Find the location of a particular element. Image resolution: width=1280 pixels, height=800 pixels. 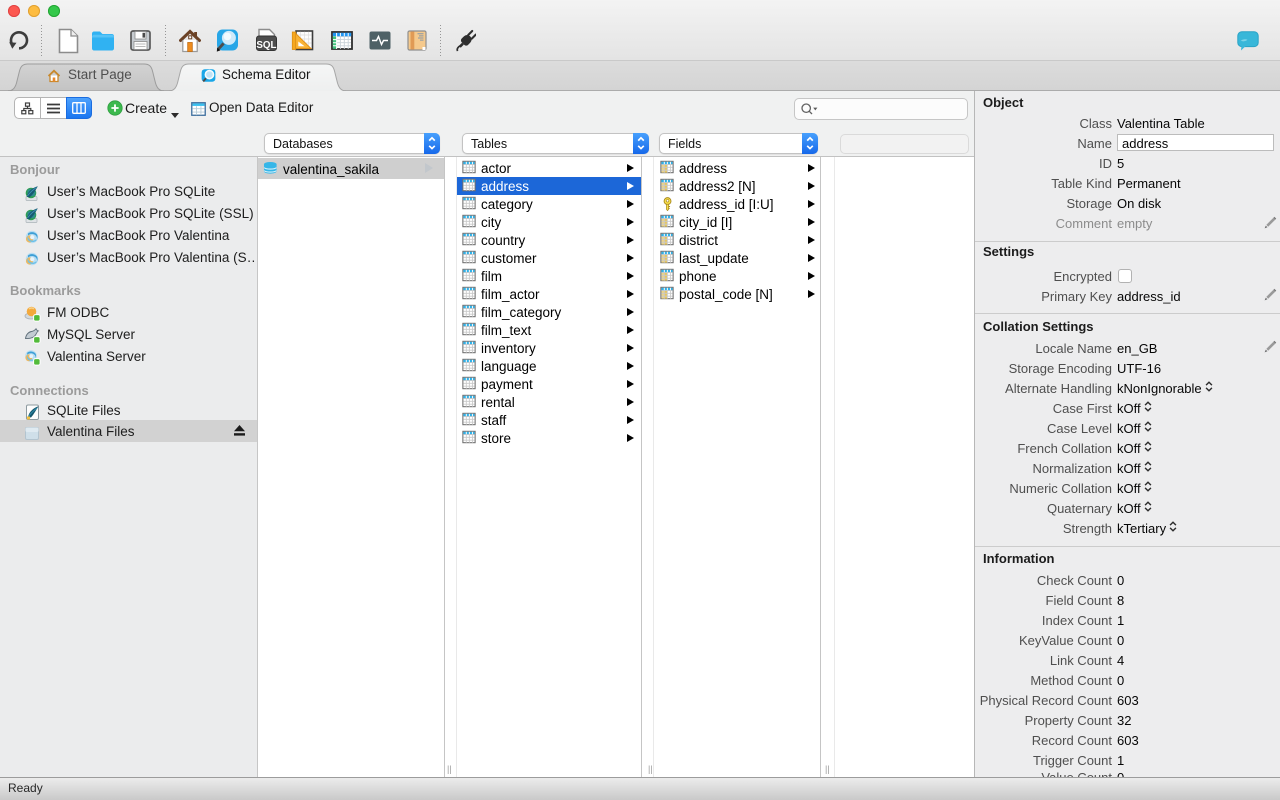

svg-text: SQL is located at coordinates (266, 45).